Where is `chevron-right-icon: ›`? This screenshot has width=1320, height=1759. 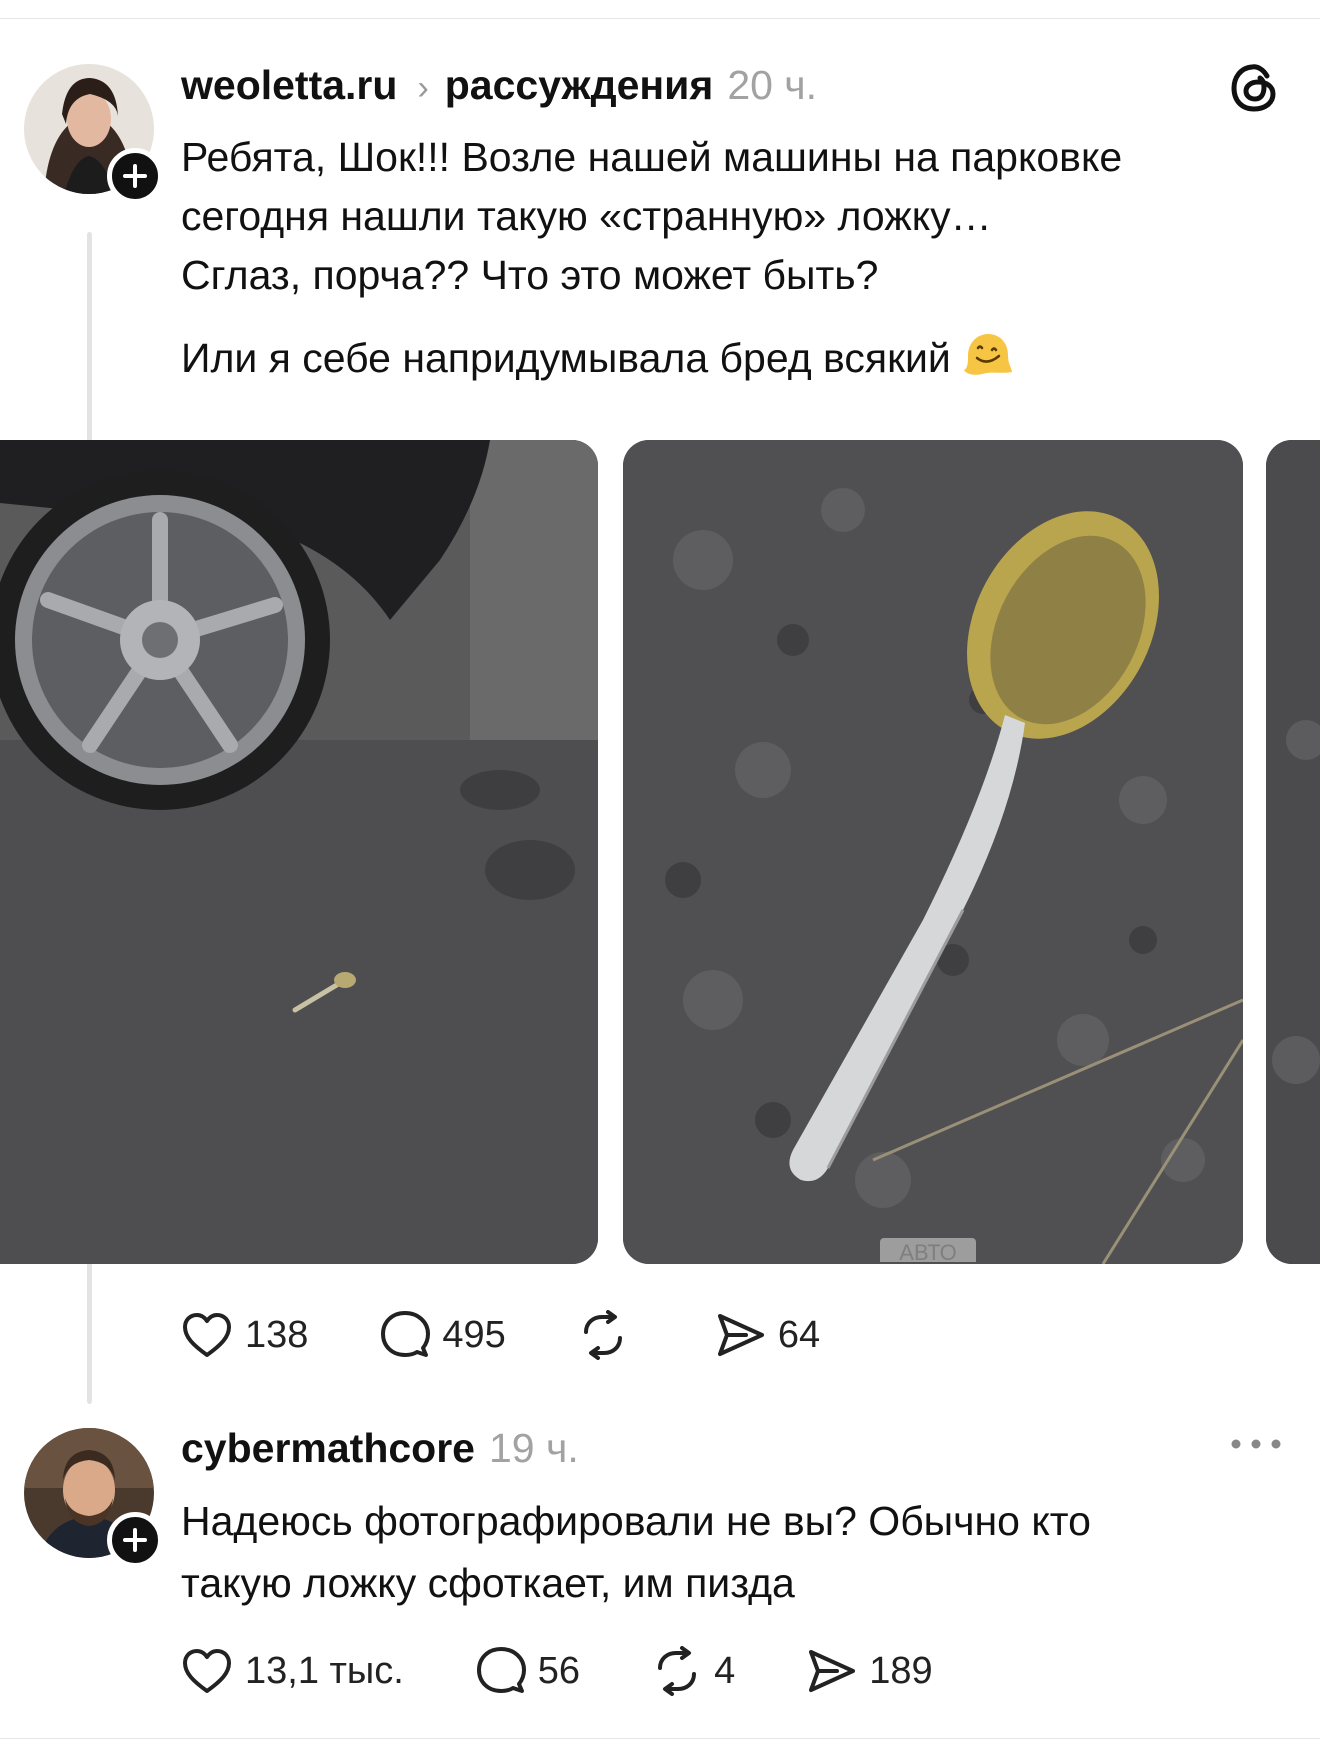 chevron-right-icon: › is located at coordinates (423, 88).